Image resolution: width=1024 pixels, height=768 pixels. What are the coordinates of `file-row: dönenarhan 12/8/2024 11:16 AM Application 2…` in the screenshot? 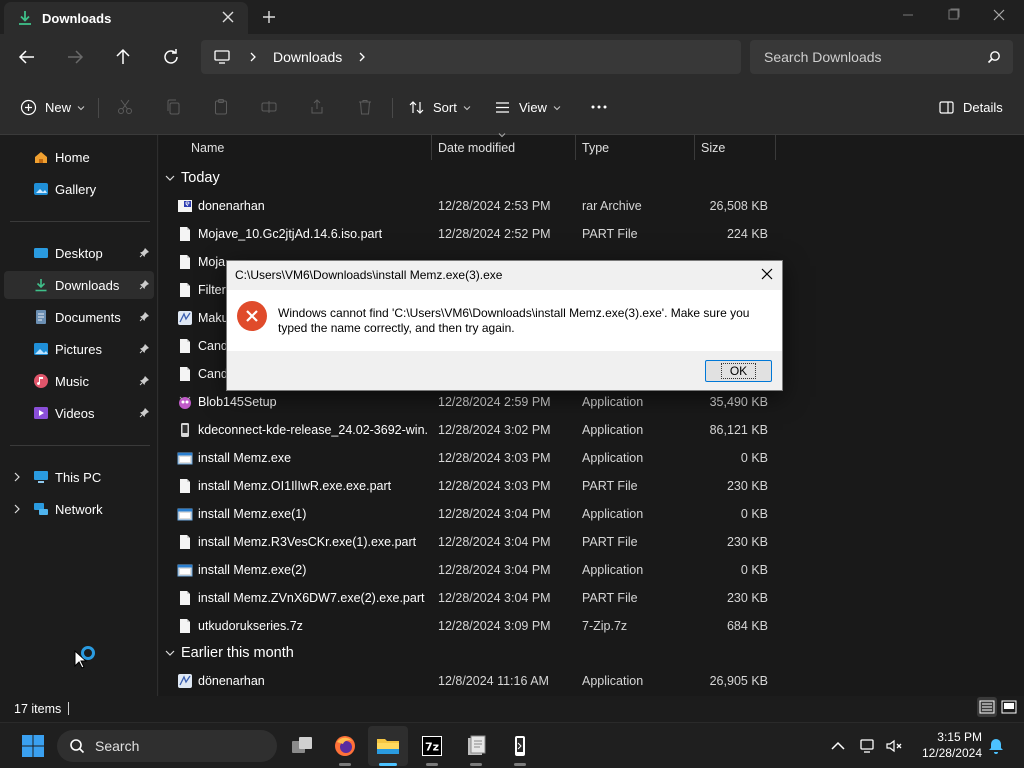 It's located at (474, 681).